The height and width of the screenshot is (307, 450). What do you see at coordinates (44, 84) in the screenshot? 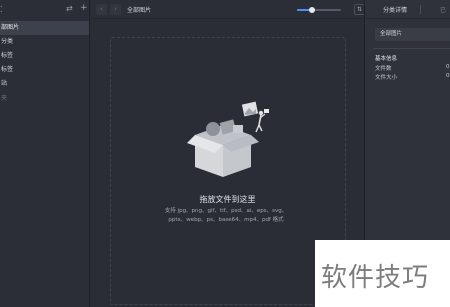
I see `sidebar-item-trash: 站` at bounding box center [44, 84].